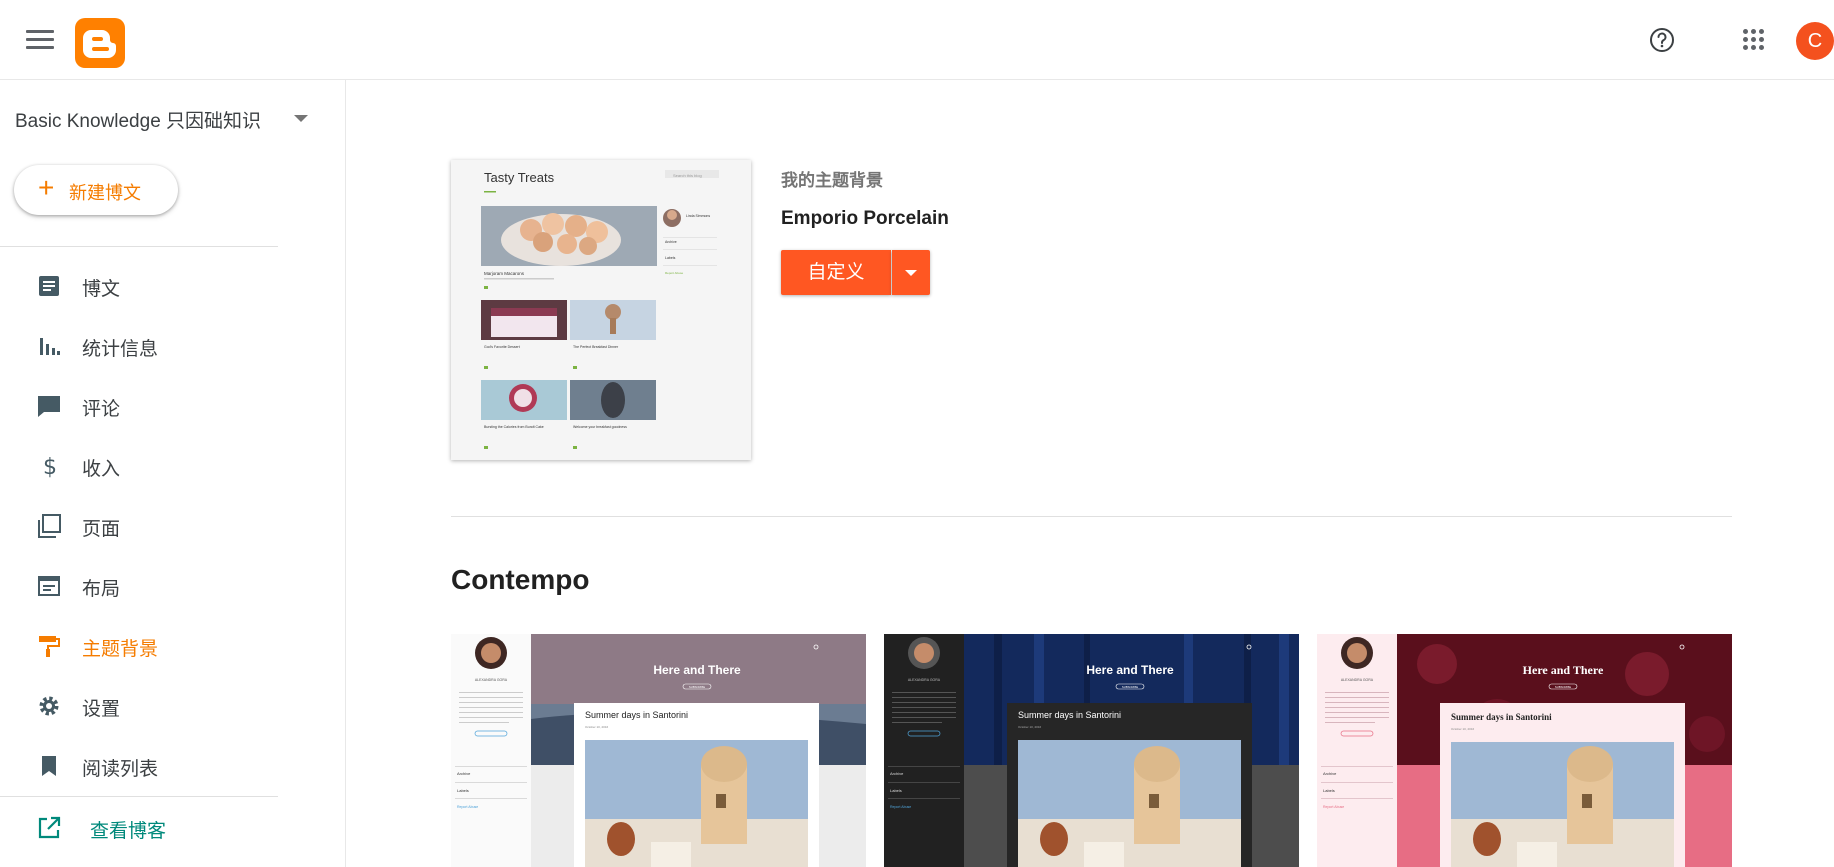  Describe the element at coordinates (520, 579) in the screenshot. I see `section-title: Contempo` at that location.